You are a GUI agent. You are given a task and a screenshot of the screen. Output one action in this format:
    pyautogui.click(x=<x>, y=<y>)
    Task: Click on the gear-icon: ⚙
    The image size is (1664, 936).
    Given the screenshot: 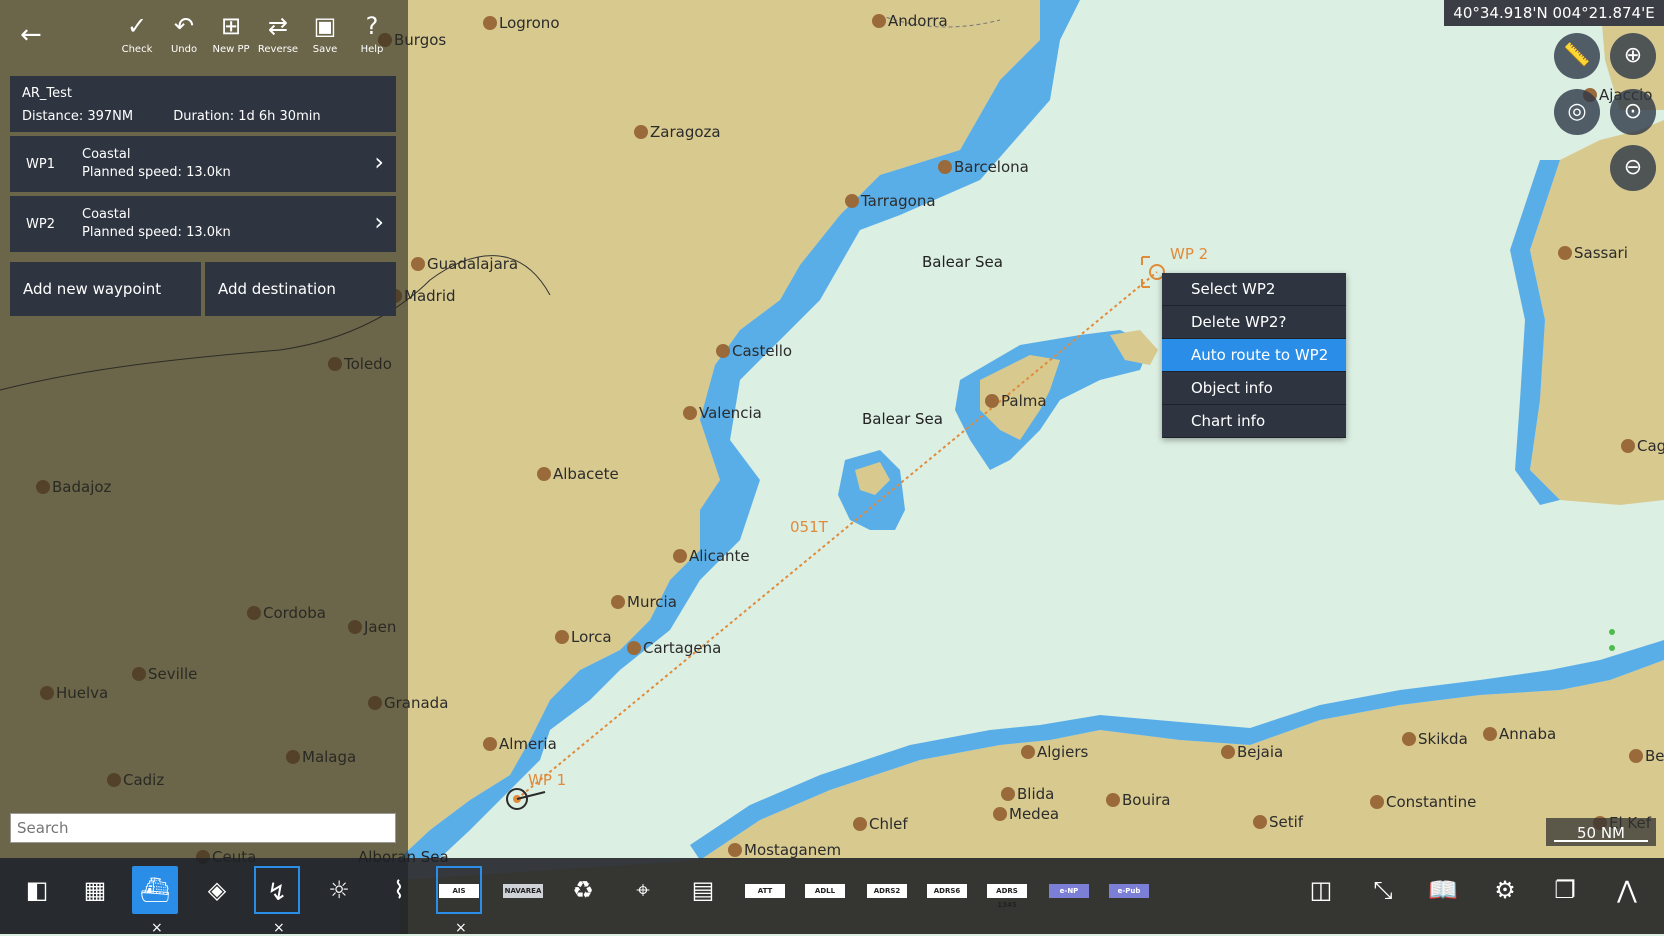 What is the action you would take?
    pyautogui.click(x=1505, y=890)
    